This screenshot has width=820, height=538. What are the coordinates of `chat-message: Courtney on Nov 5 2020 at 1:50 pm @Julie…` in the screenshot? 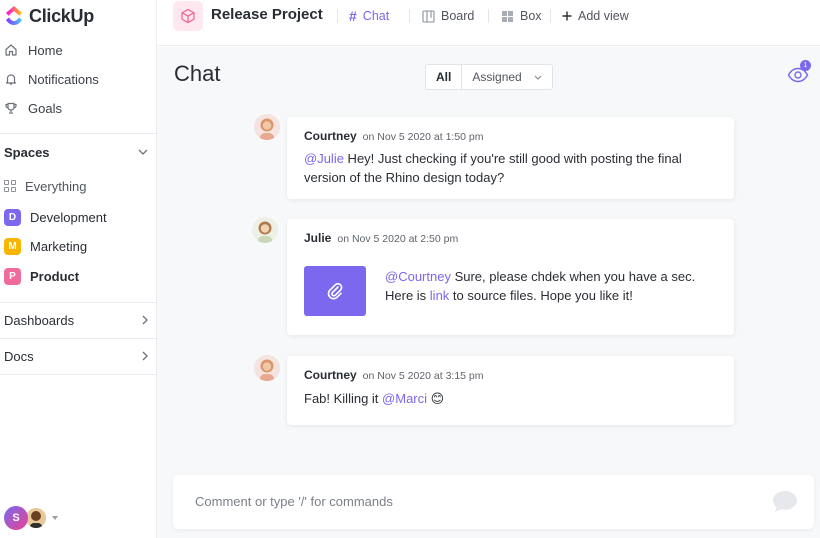 It's located at (510, 158).